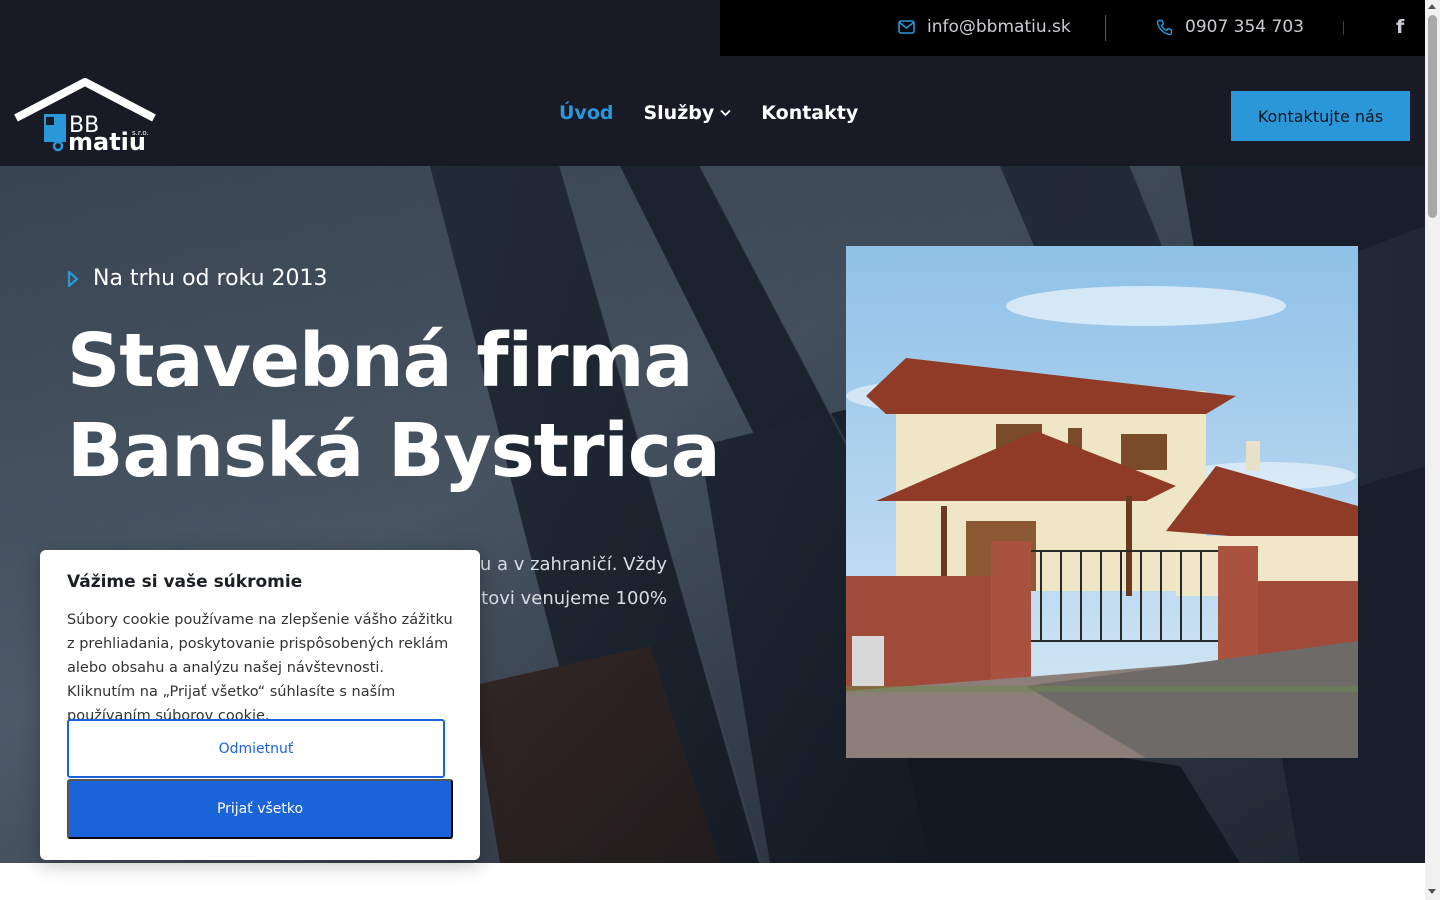 The height and width of the screenshot is (900, 1440). What do you see at coordinates (260, 809) in the screenshot?
I see `accept-all-cookies-button: Prijať všetko` at bounding box center [260, 809].